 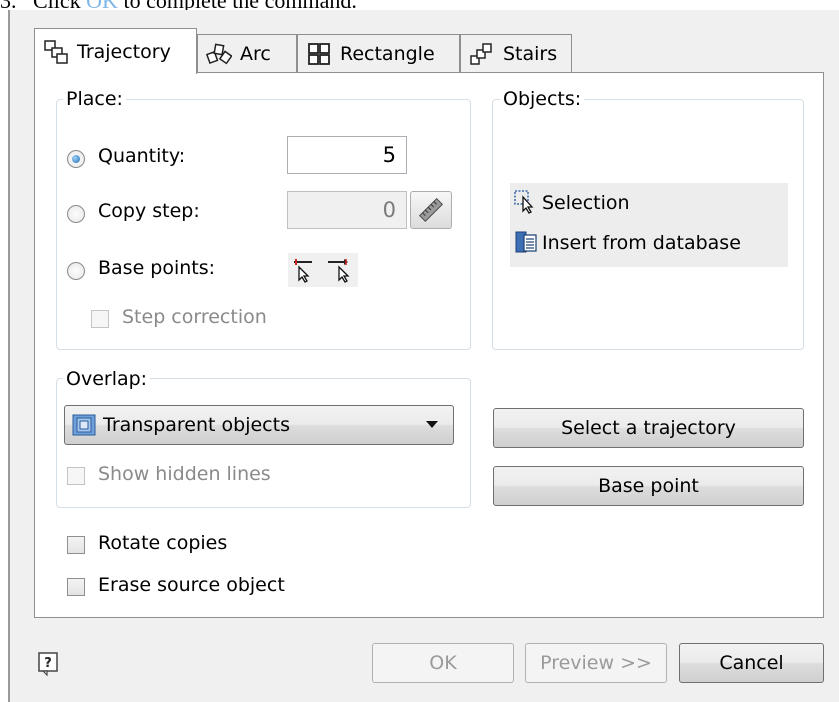 I want to click on copy-step-field: 0, so click(x=347, y=210).